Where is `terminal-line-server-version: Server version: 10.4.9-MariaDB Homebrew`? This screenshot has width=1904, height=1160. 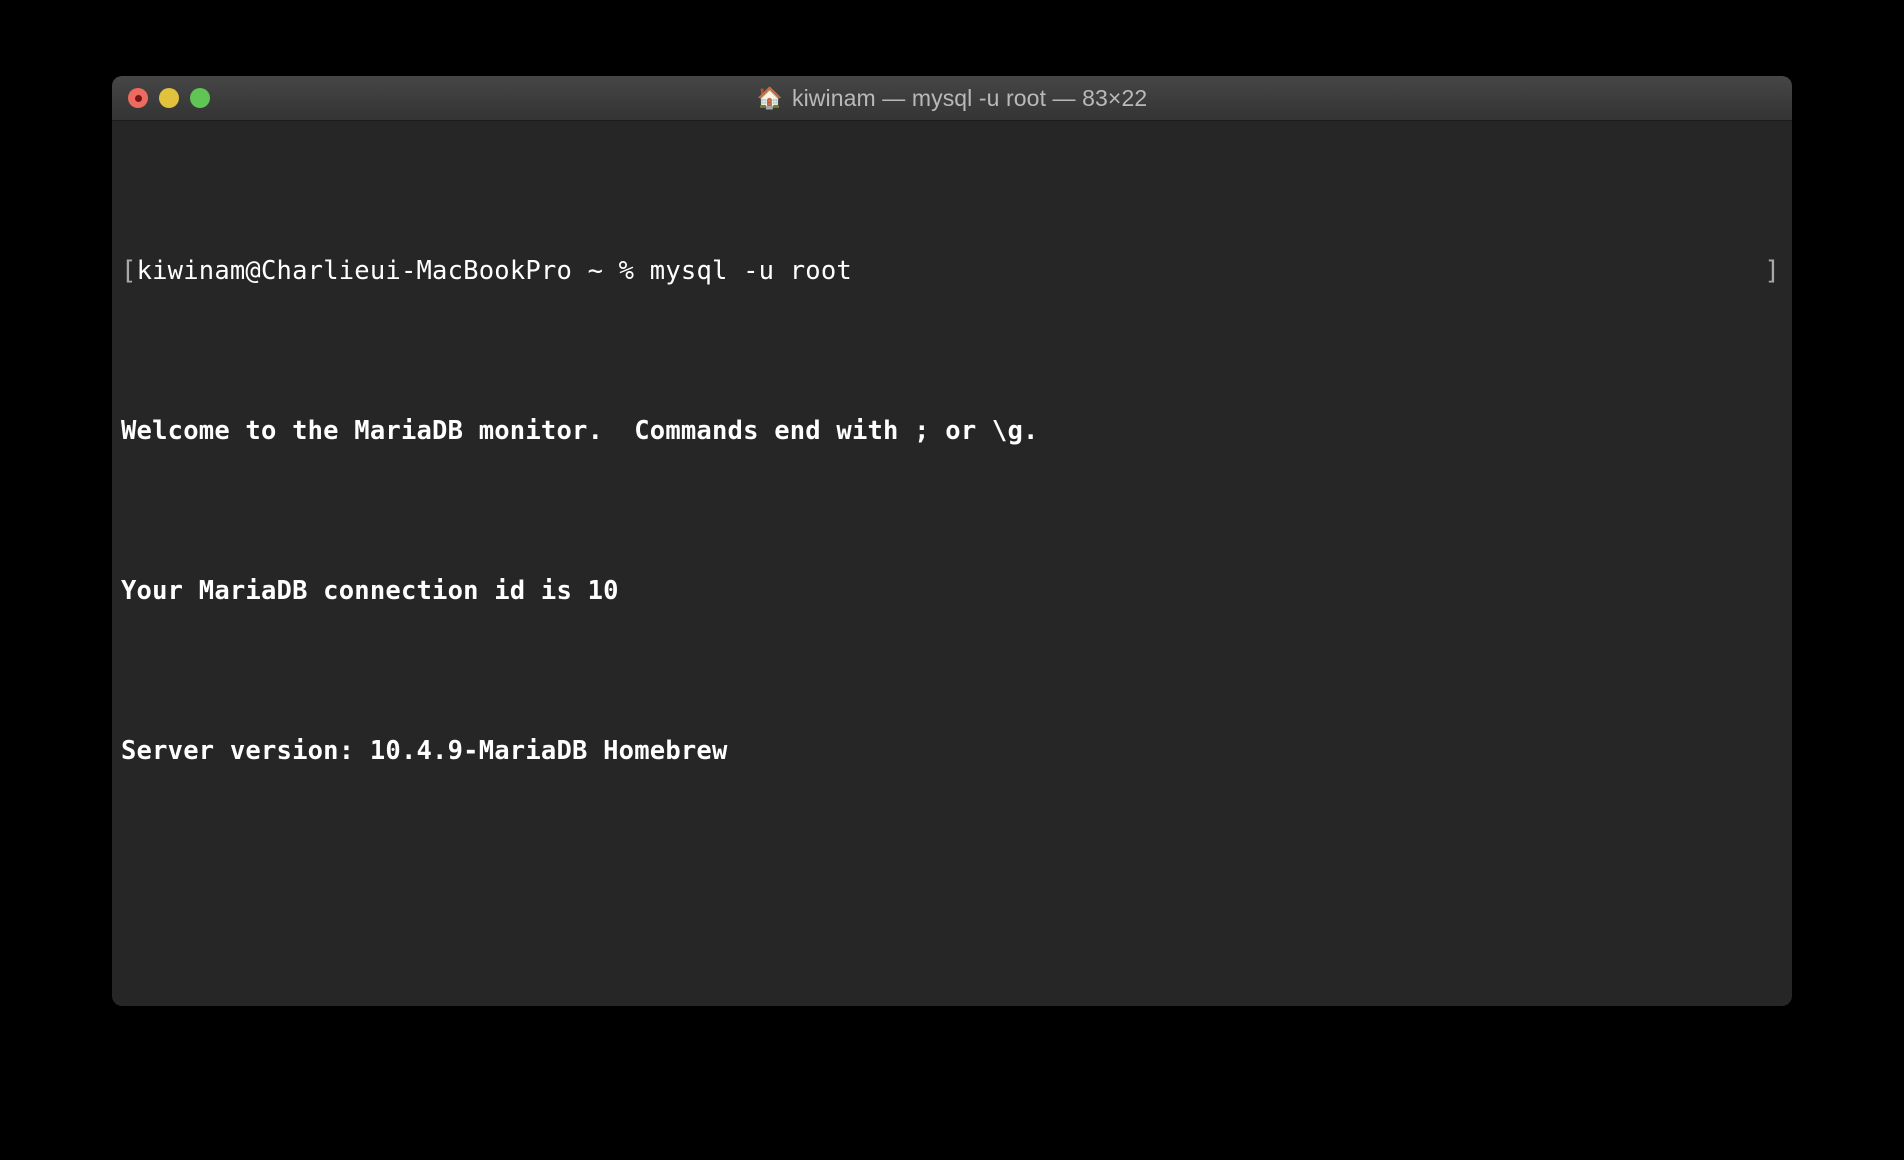
terminal-line-server-version: Server version: 10.4.9-MariaDB Homebrew is located at coordinates (424, 751).